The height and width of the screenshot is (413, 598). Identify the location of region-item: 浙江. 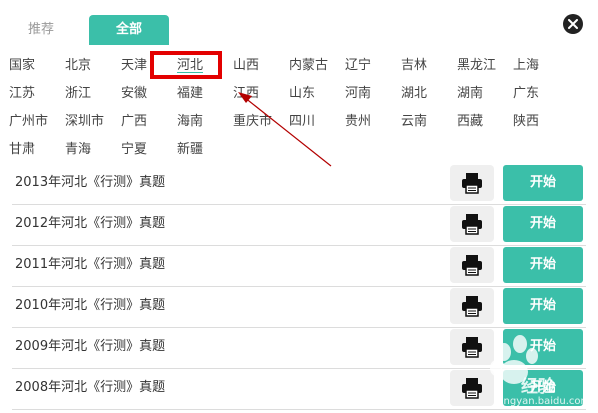
(78, 94).